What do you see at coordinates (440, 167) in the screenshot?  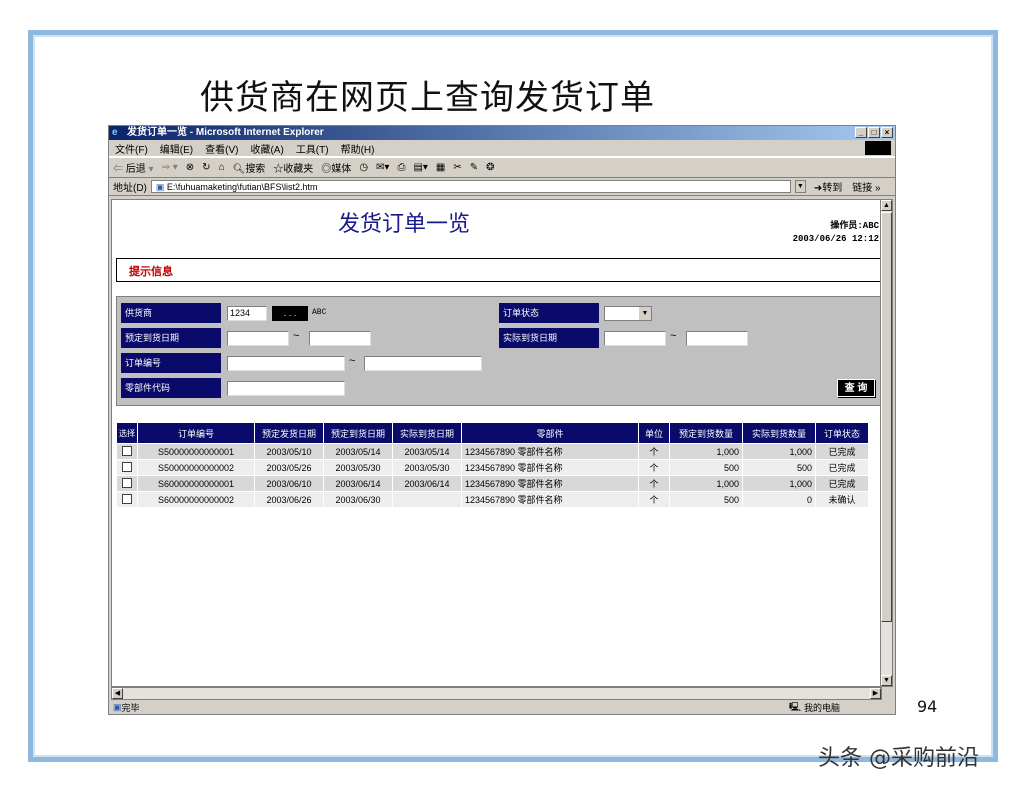 I see `discuss-icon: ▦` at bounding box center [440, 167].